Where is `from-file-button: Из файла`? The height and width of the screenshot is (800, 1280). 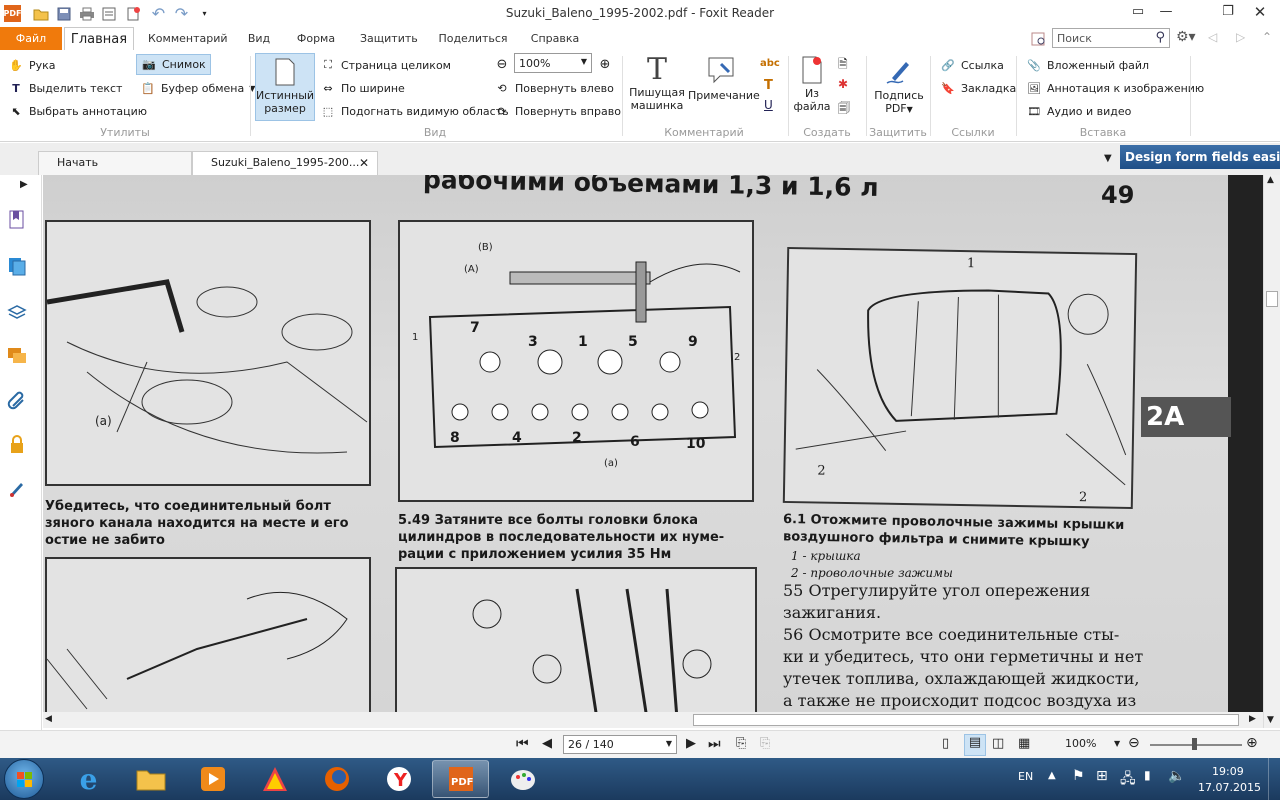
from-file-button: Из файла is located at coordinates (812, 84).